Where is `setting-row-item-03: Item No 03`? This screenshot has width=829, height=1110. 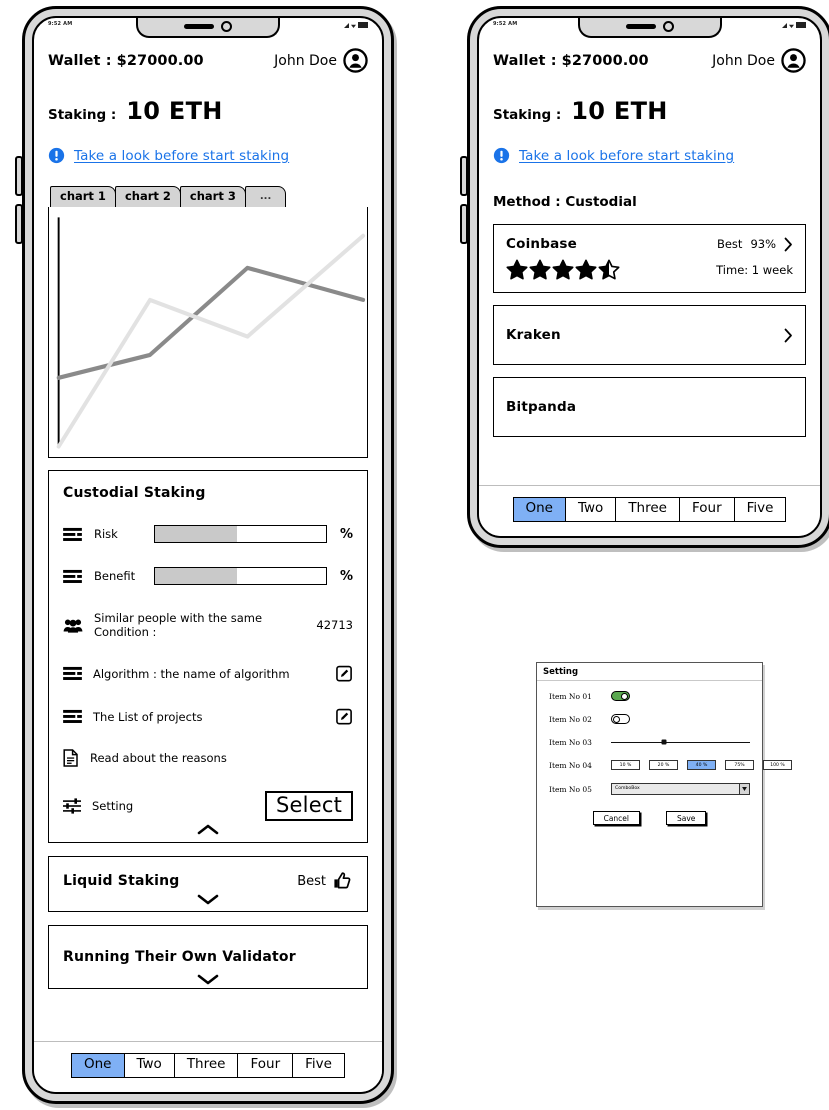
setting-row-item-03: Item No 03 is located at coordinates (649, 742).